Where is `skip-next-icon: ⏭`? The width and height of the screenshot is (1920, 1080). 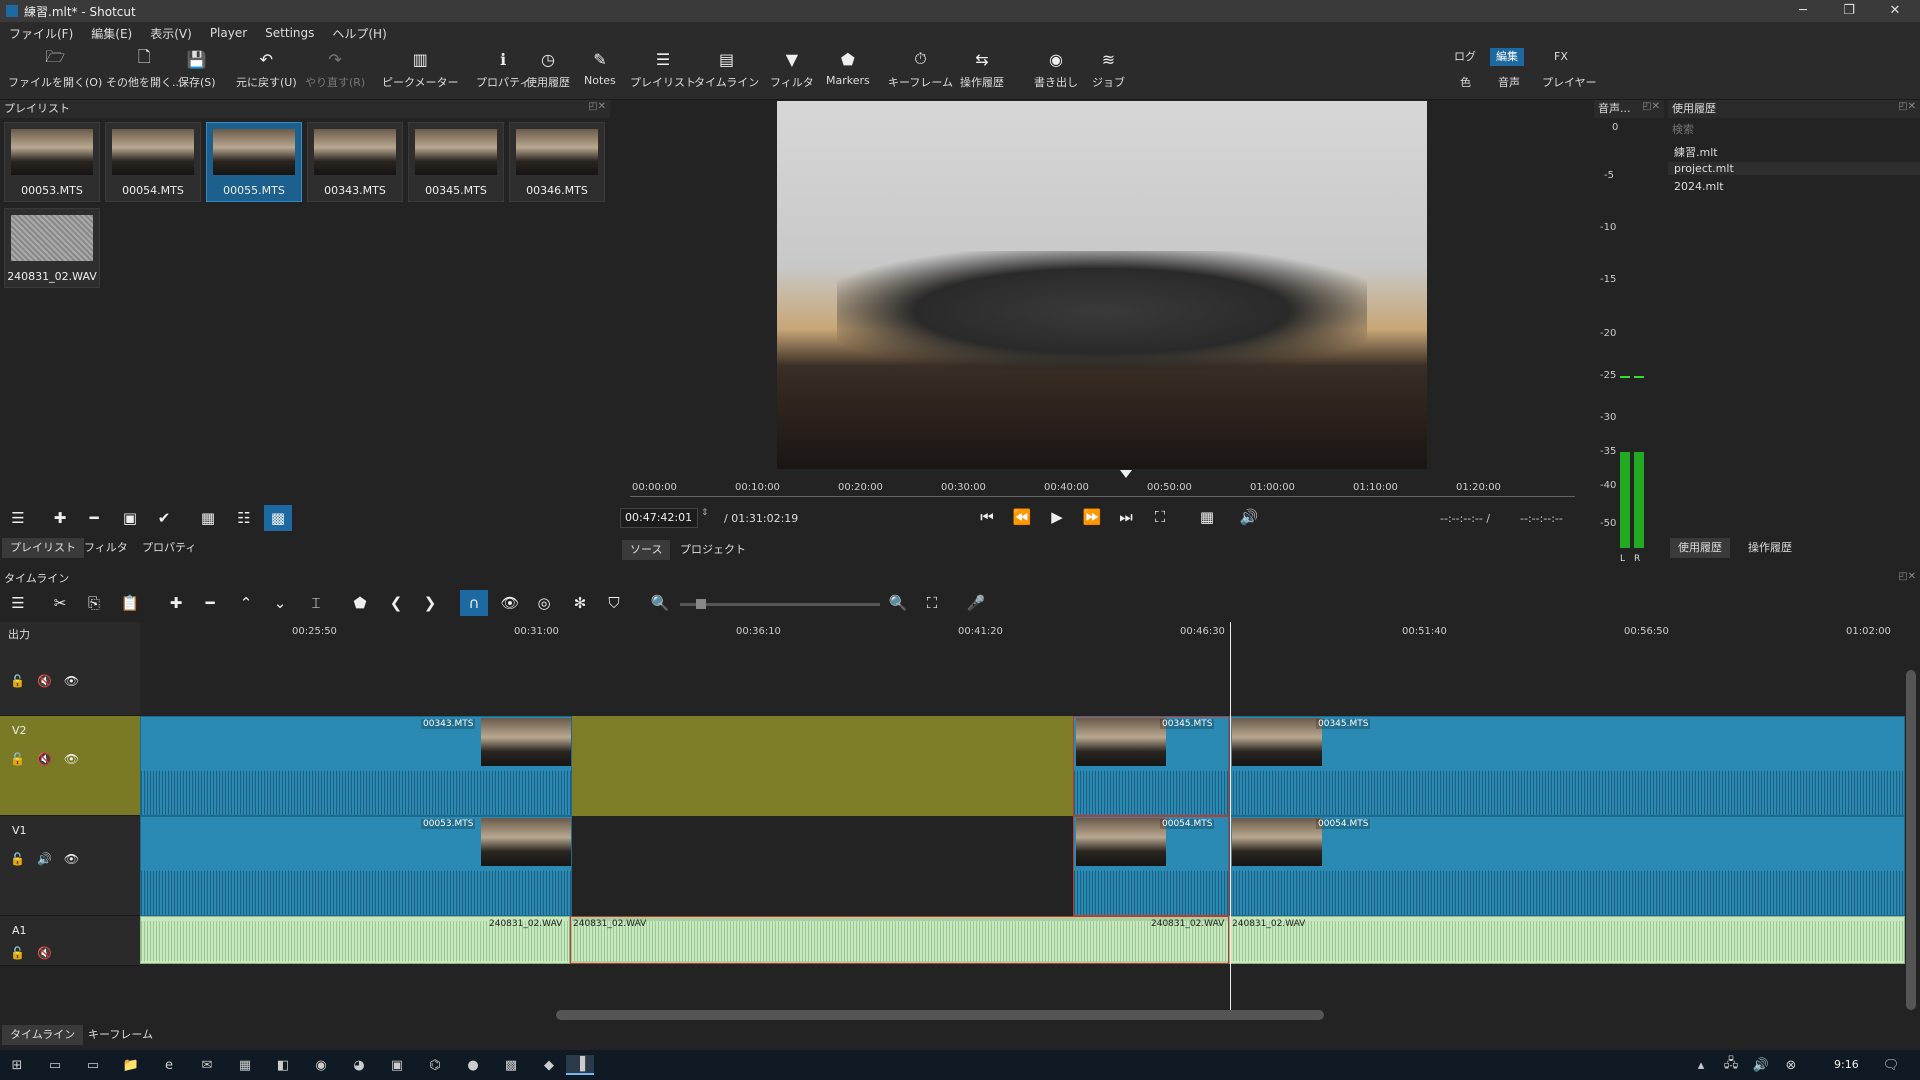 skip-next-icon: ⏭ is located at coordinates (1126, 517).